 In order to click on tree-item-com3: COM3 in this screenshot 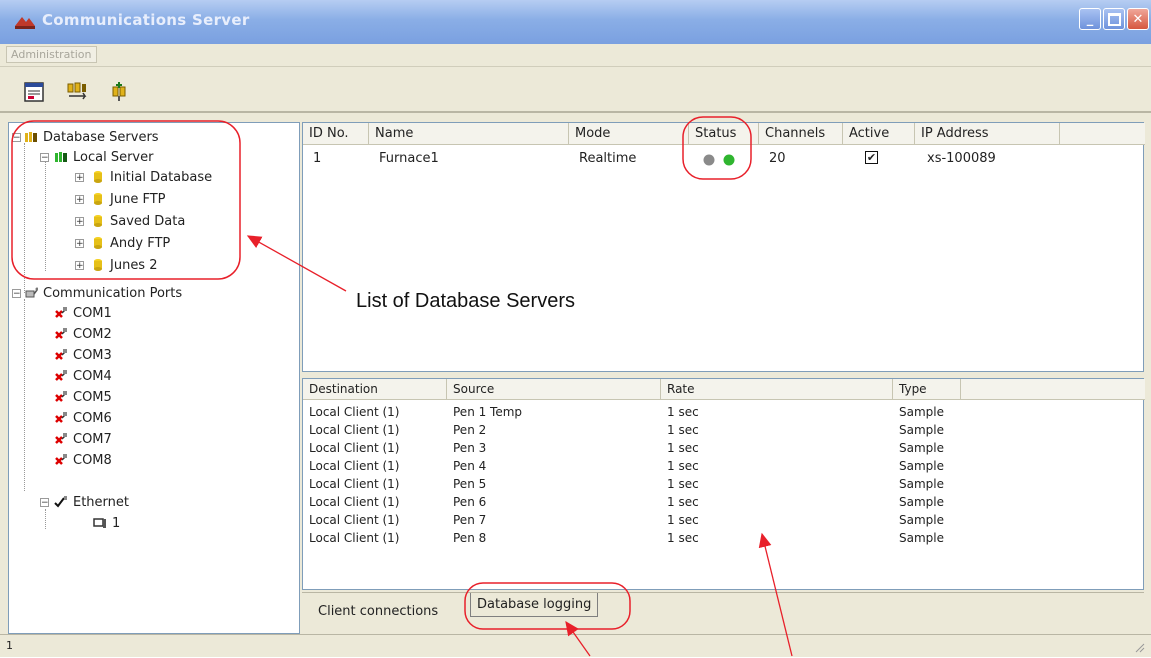, I will do `click(83, 355)`.